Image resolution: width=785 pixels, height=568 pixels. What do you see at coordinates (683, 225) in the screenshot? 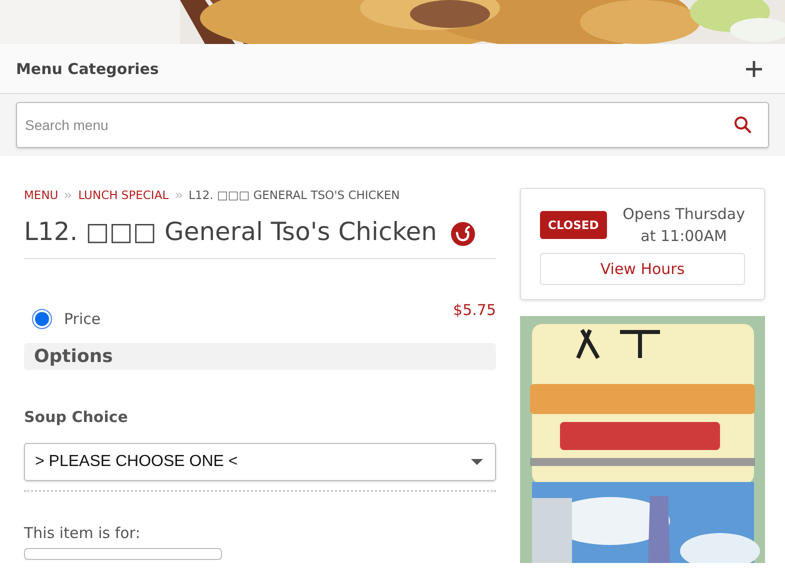
I see `opening-time: Opens Thursday at 11:00AM` at bounding box center [683, 225].